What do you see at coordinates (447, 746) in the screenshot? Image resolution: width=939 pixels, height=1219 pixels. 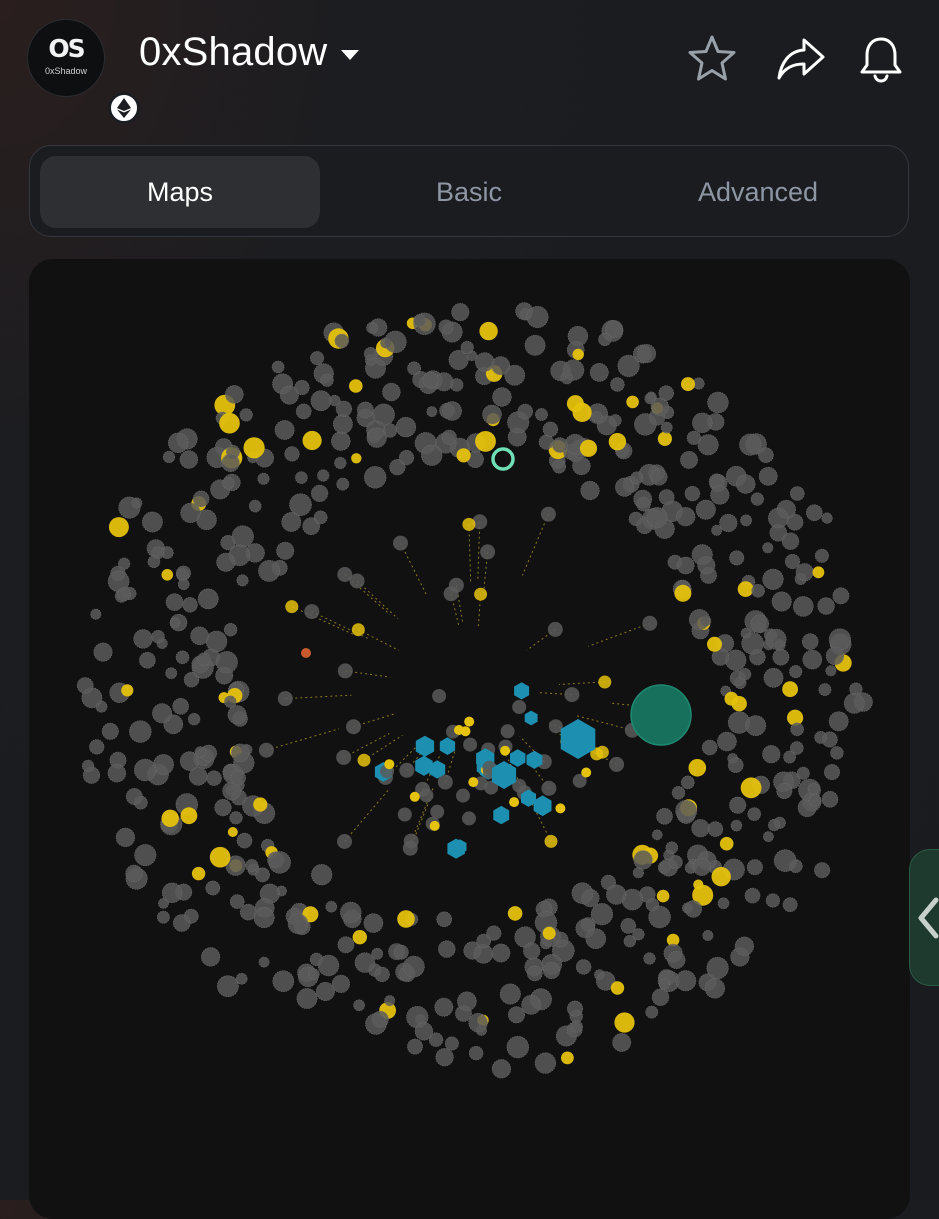 I see `contract-node` at bounding box center [447, 746].